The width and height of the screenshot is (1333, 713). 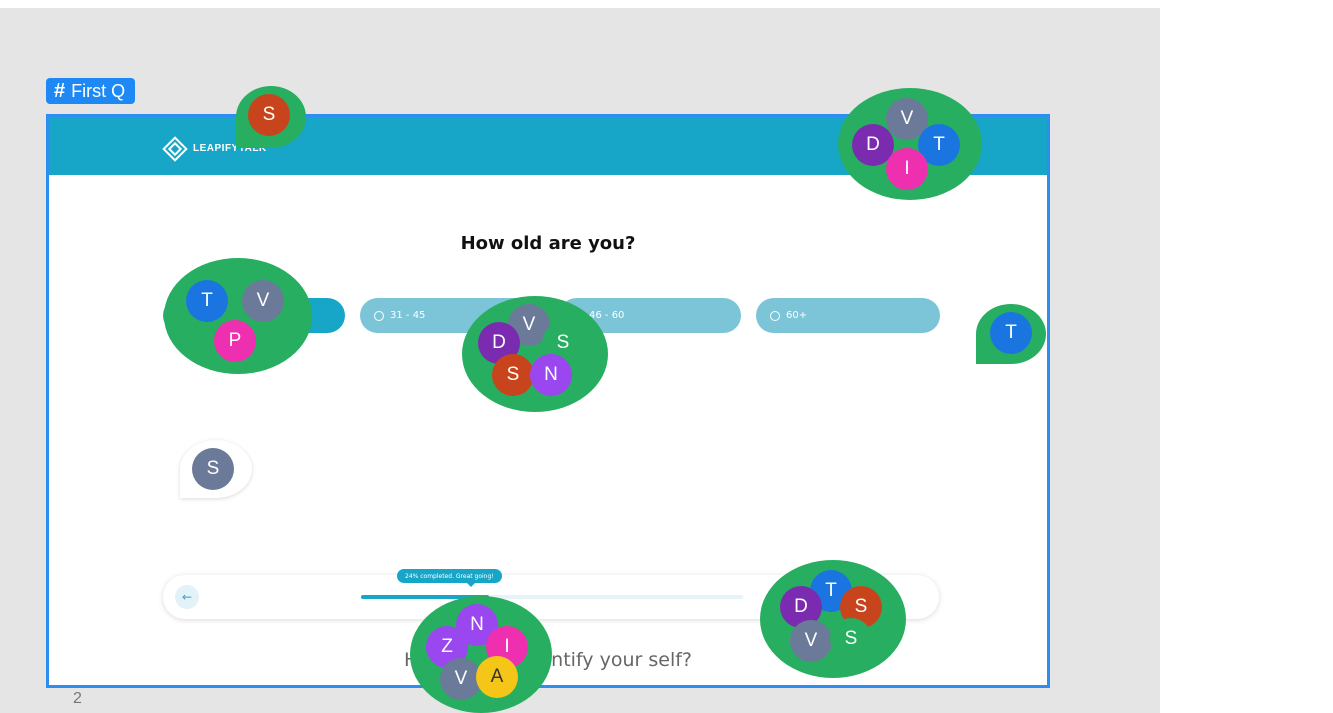 I want to click on progress-track, so click(x=552, y=597).